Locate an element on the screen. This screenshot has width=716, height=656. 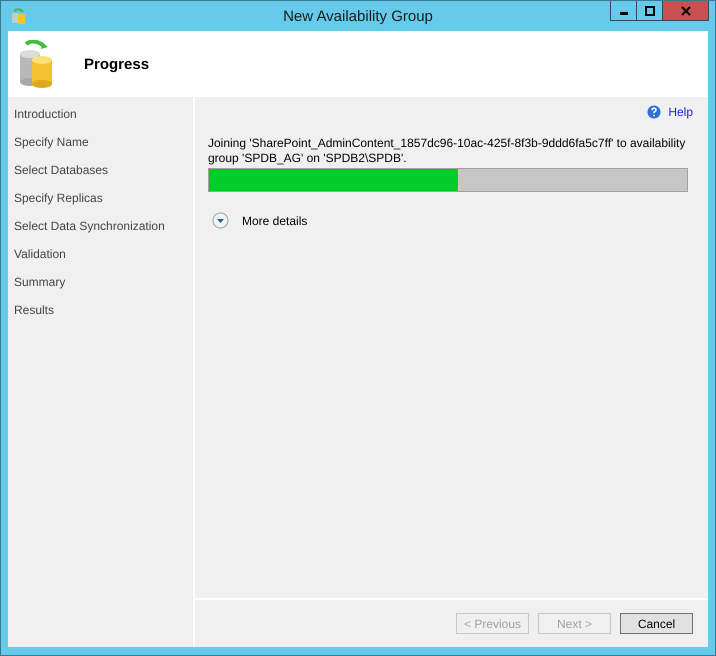
sidebar-item: Select Databases is located at coordinates (100, 176).